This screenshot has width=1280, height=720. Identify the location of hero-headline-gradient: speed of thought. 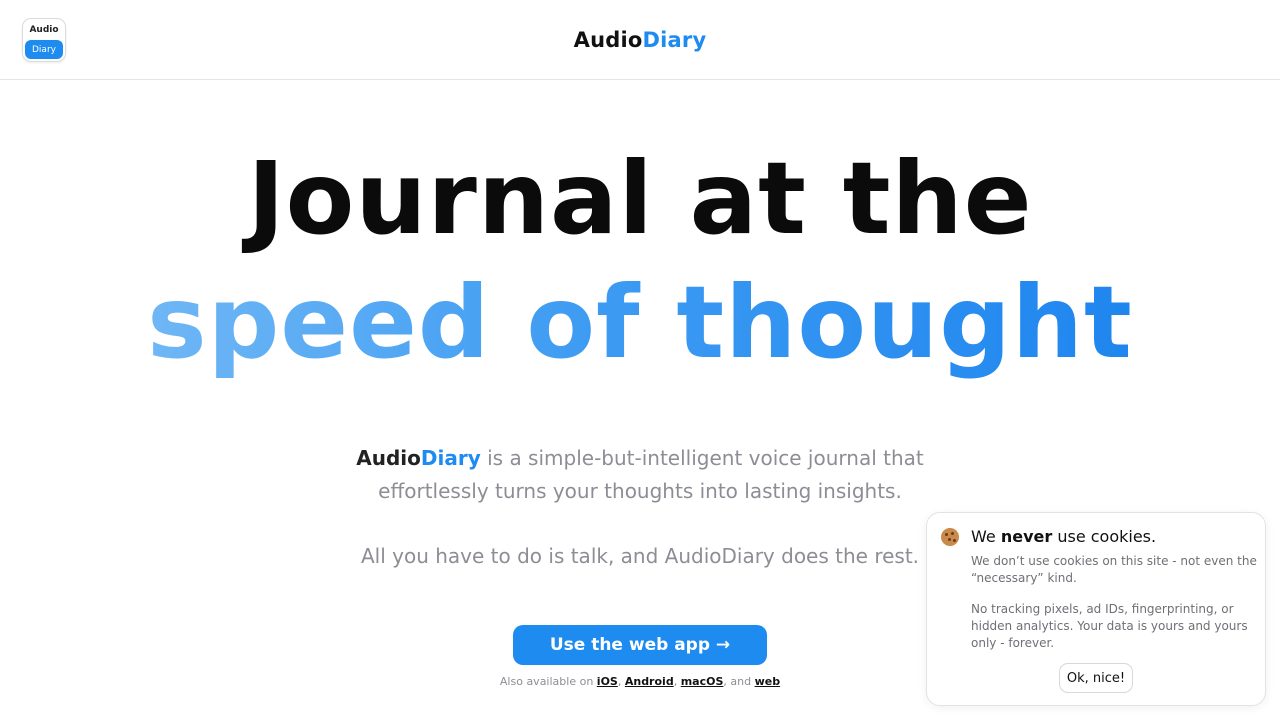
(640, 322).